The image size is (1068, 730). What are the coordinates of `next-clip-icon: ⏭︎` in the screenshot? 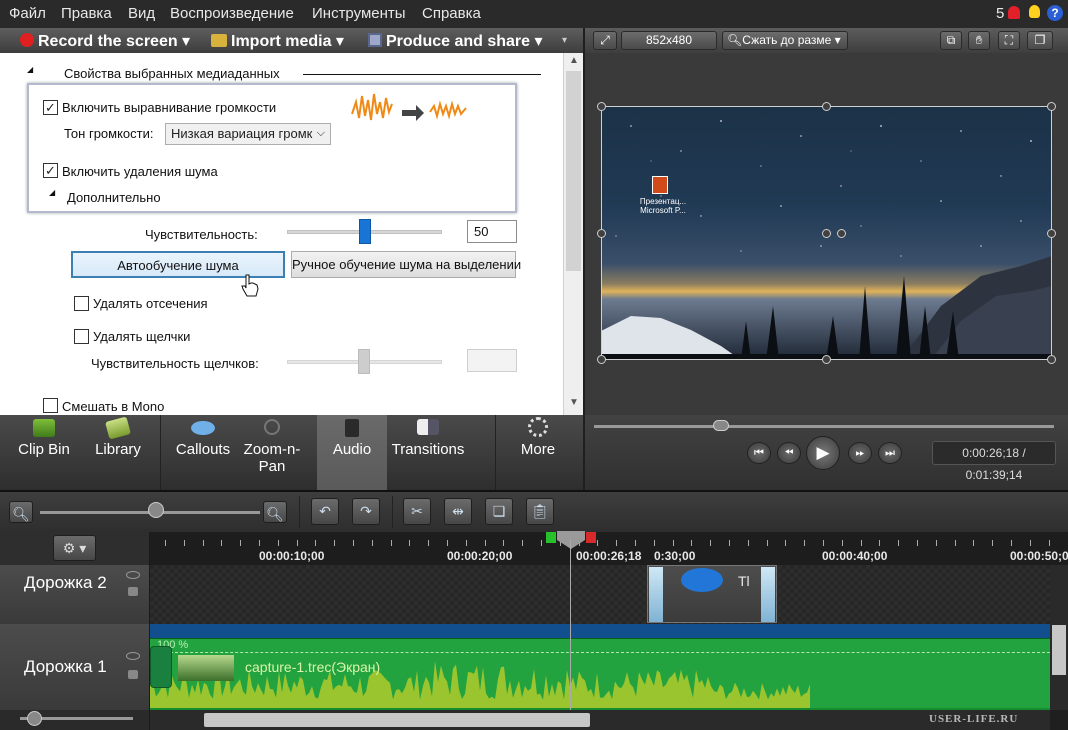 It's located at (890, 453).